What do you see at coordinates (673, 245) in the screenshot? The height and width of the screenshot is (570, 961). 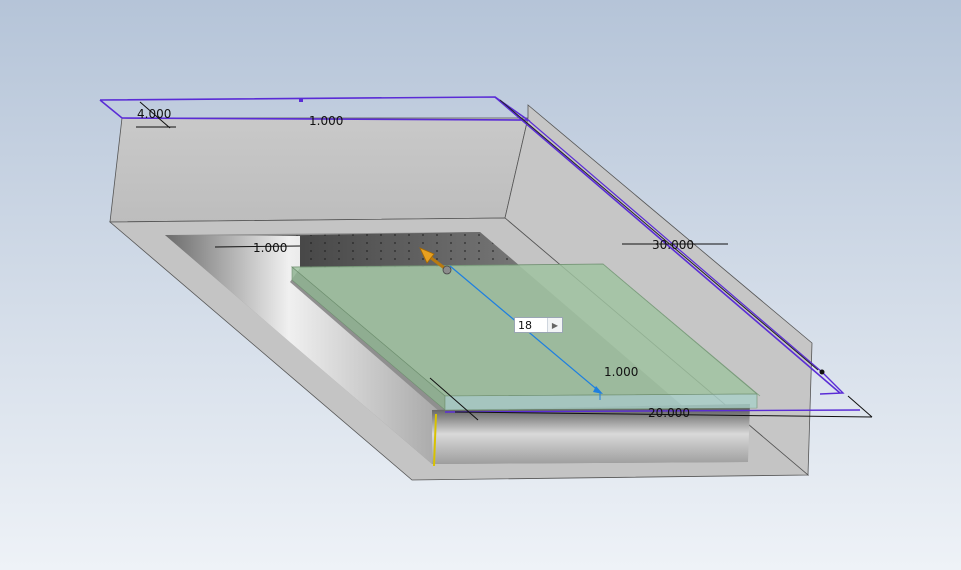 I see `dim-length: 30.000` at bounding box center [673, 245].